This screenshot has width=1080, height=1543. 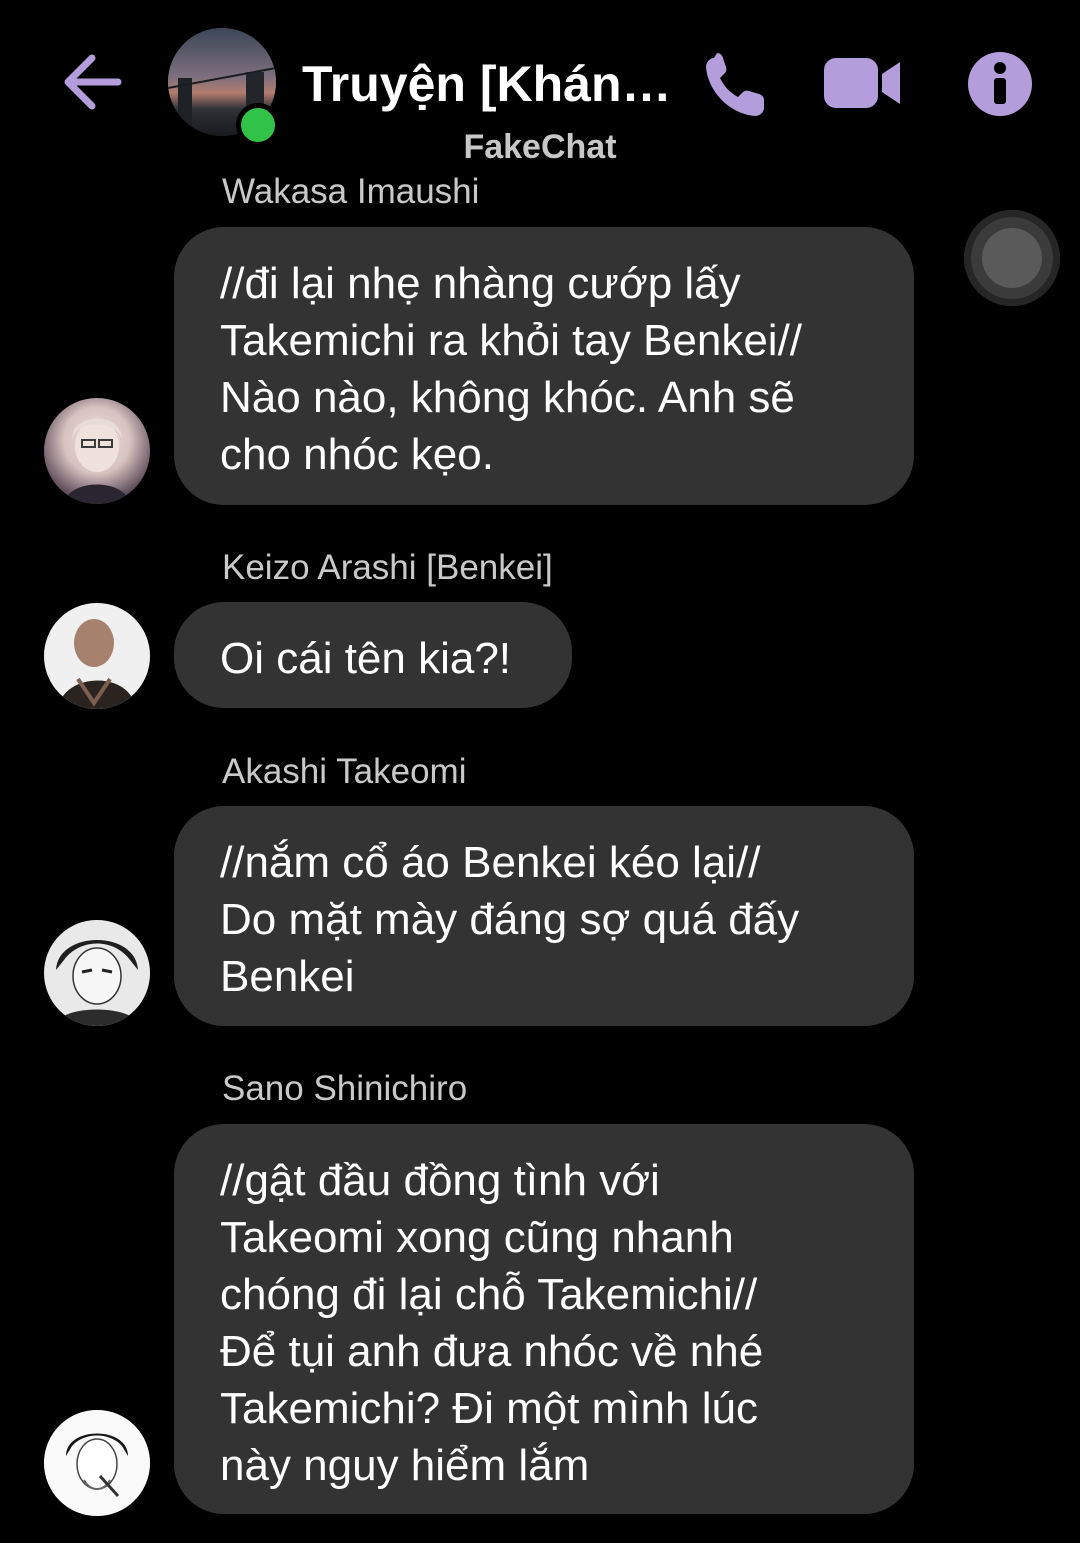 I want to click on scroll-handle-knob, so click(x=1012, y=258).